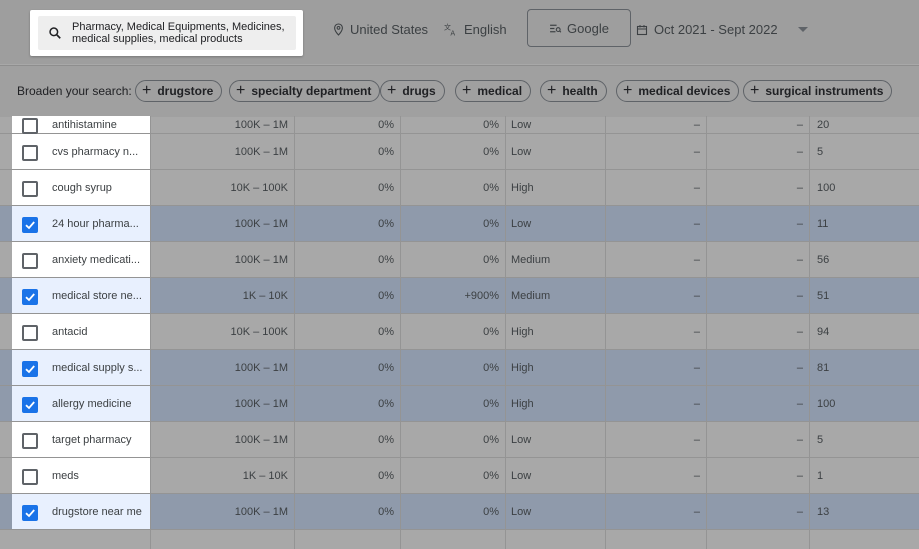 Image resolution: width=919 pixels, height=549 pixels. I want to click on competition-index-cell: 100, so click(826, 187).